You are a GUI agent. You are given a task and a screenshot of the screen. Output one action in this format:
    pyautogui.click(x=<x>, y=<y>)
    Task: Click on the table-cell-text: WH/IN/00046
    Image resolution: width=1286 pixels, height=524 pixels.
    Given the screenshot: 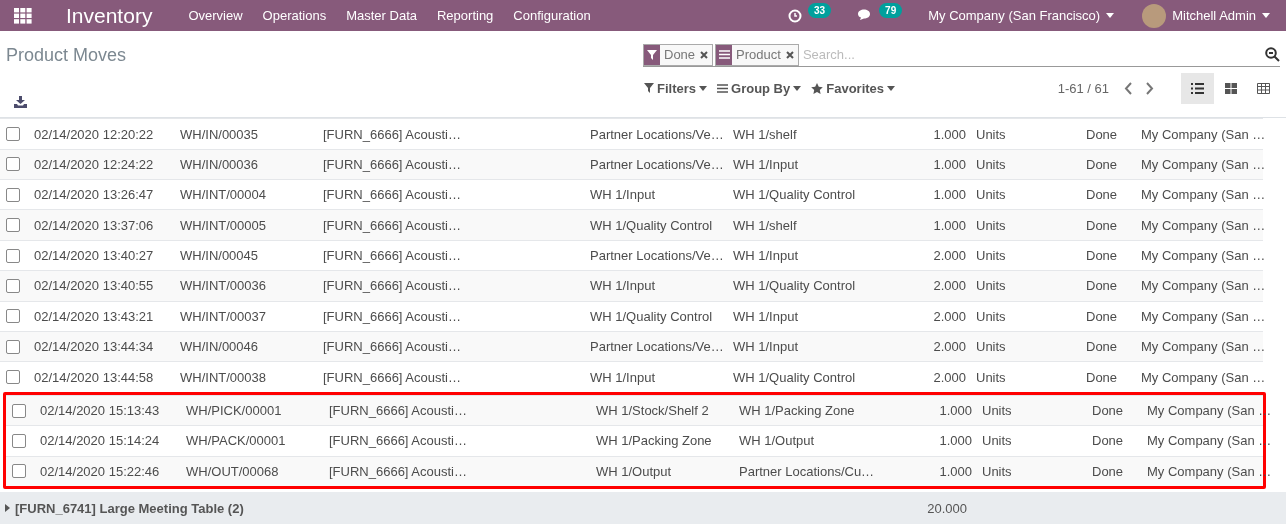 What is the action you would take?
    pyautogui.click(x=219, y=347)
    